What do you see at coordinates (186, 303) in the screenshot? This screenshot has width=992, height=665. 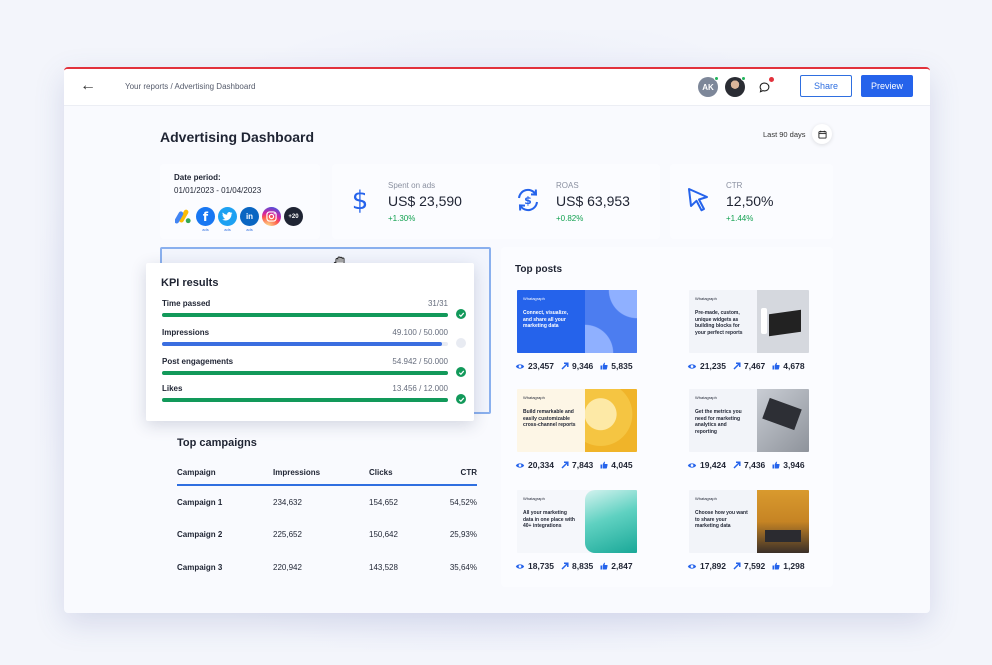 I see `kpi-name: Time passed` at bounding box center [186, 303].